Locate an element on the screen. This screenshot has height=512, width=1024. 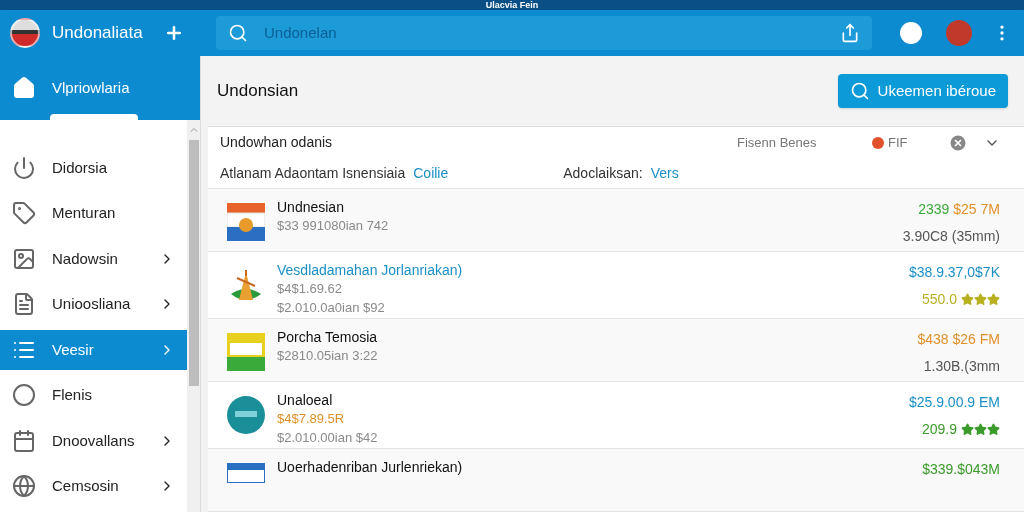
item-value: 550.0 is located at coordinates (939, 300).